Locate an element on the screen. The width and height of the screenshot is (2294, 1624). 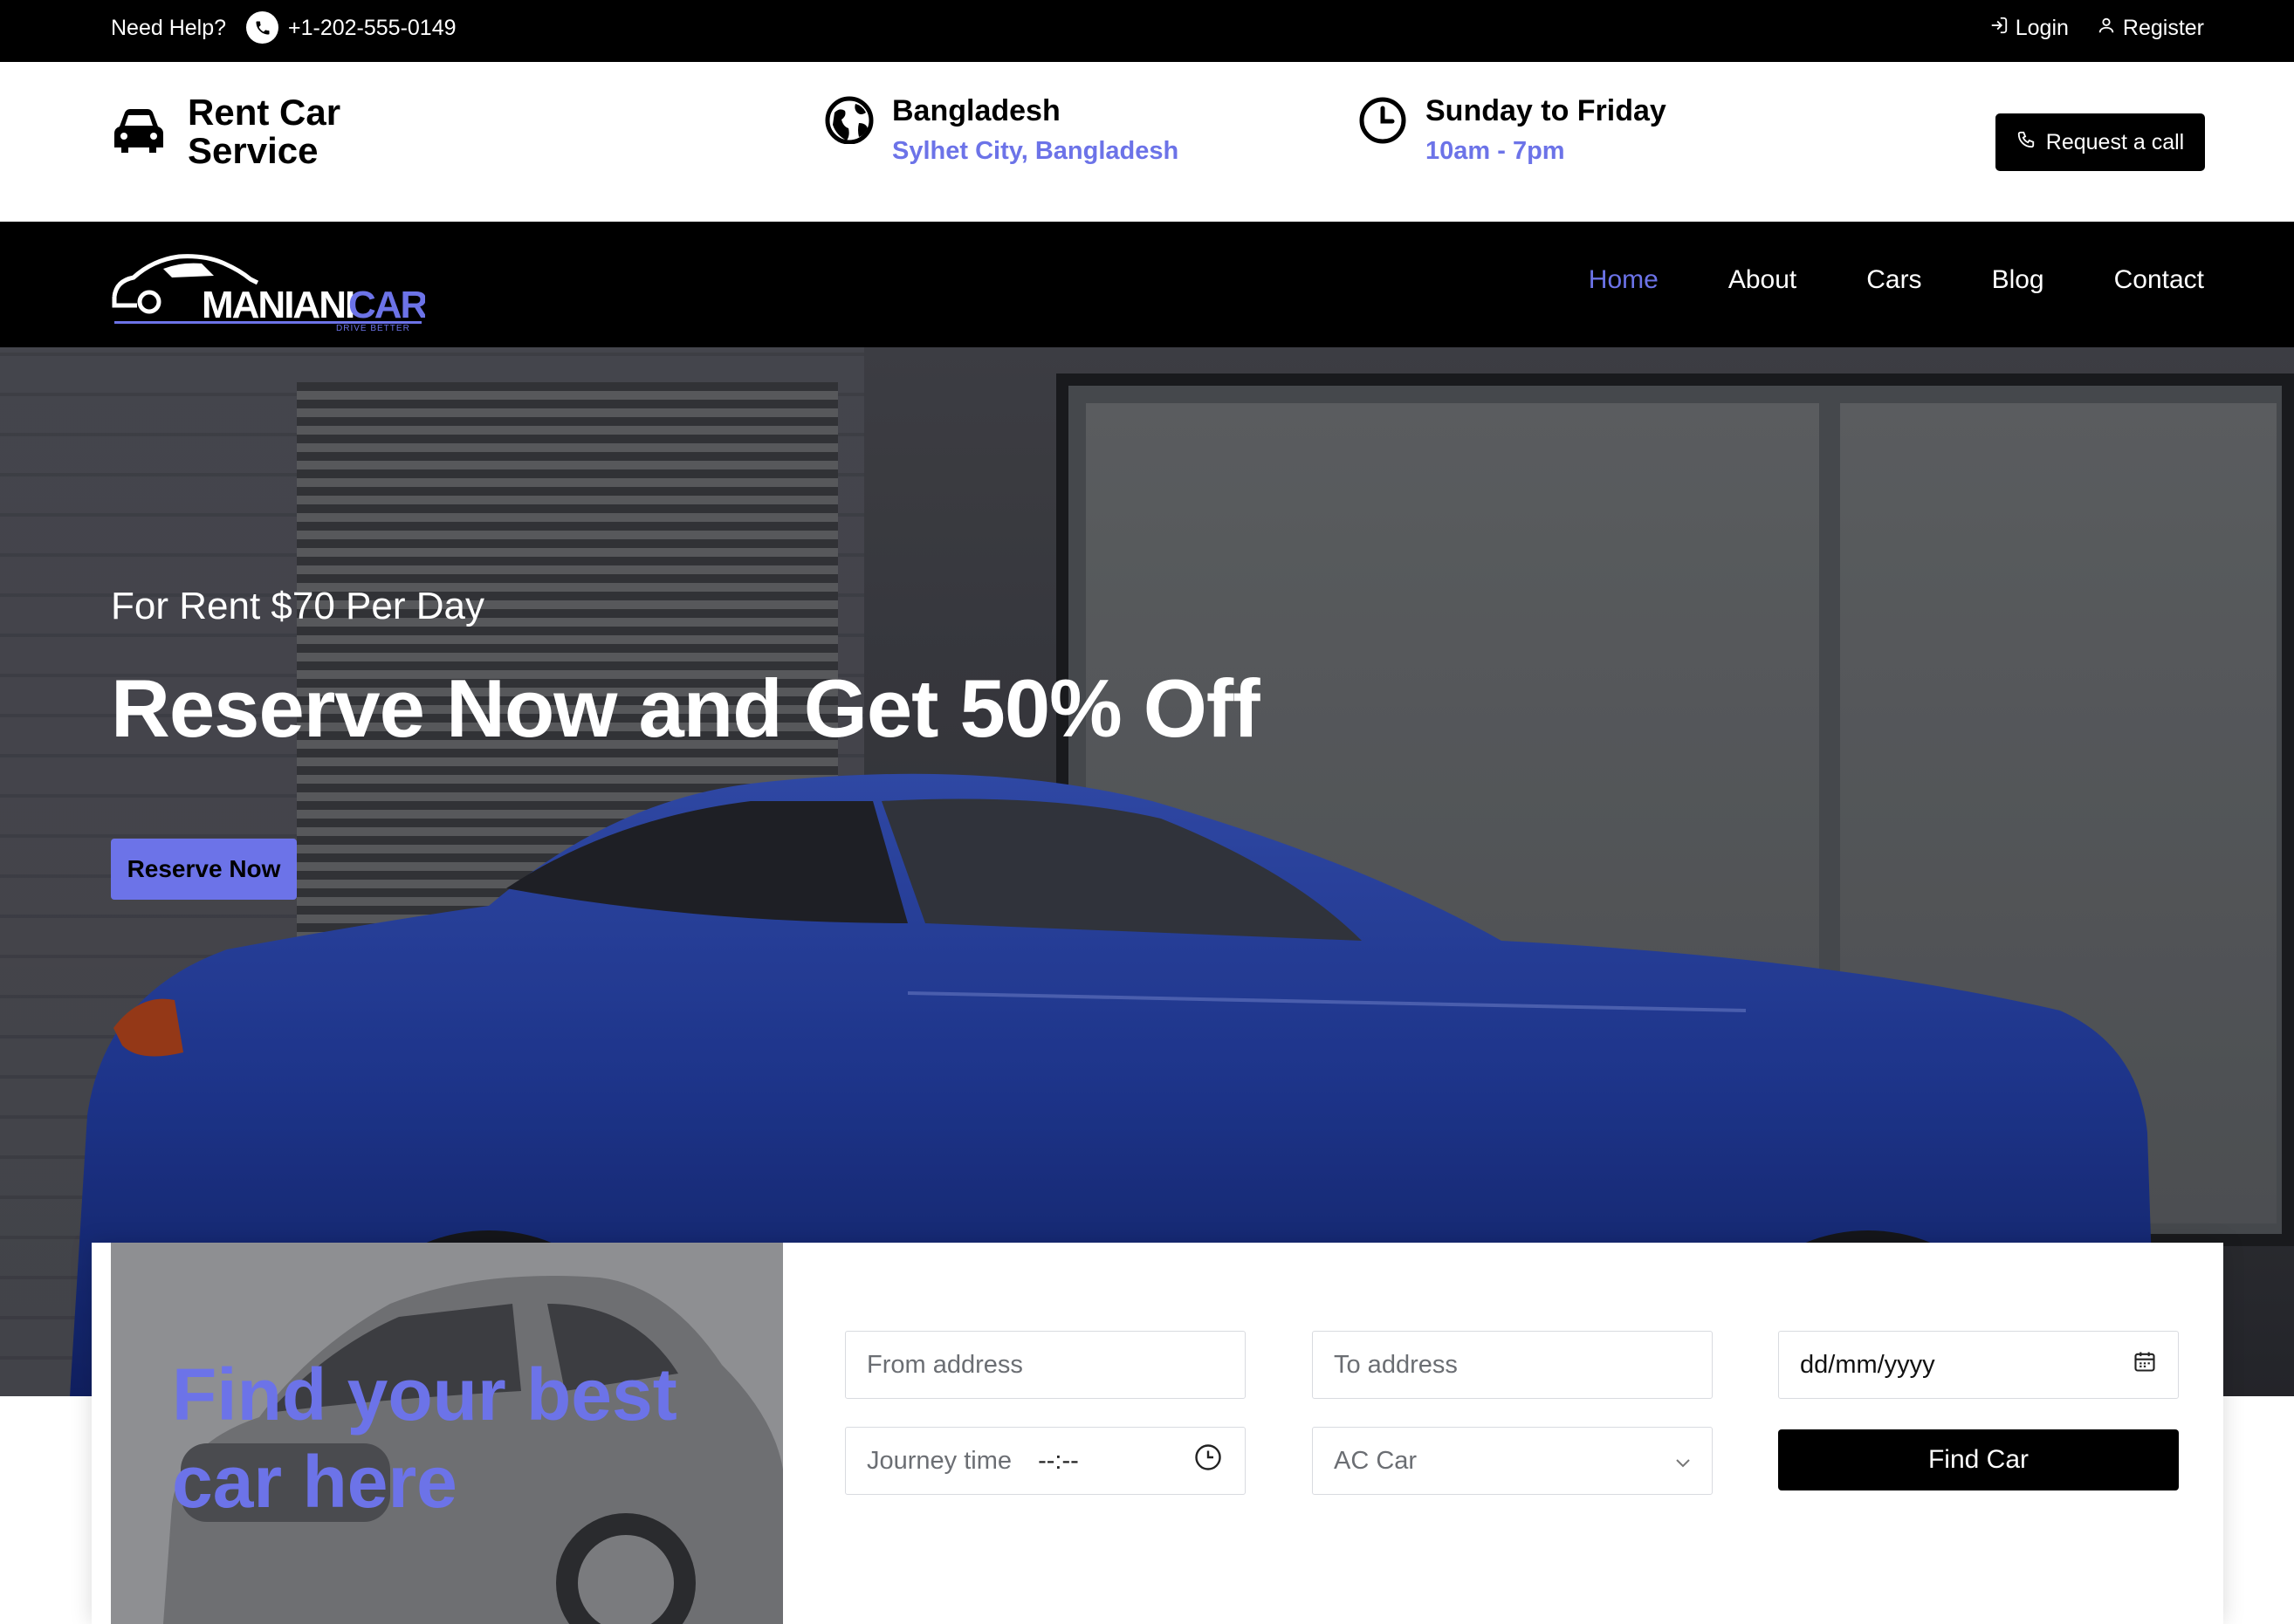
reserve-now-button: Reserve Now is located at coordinates (204, 869).